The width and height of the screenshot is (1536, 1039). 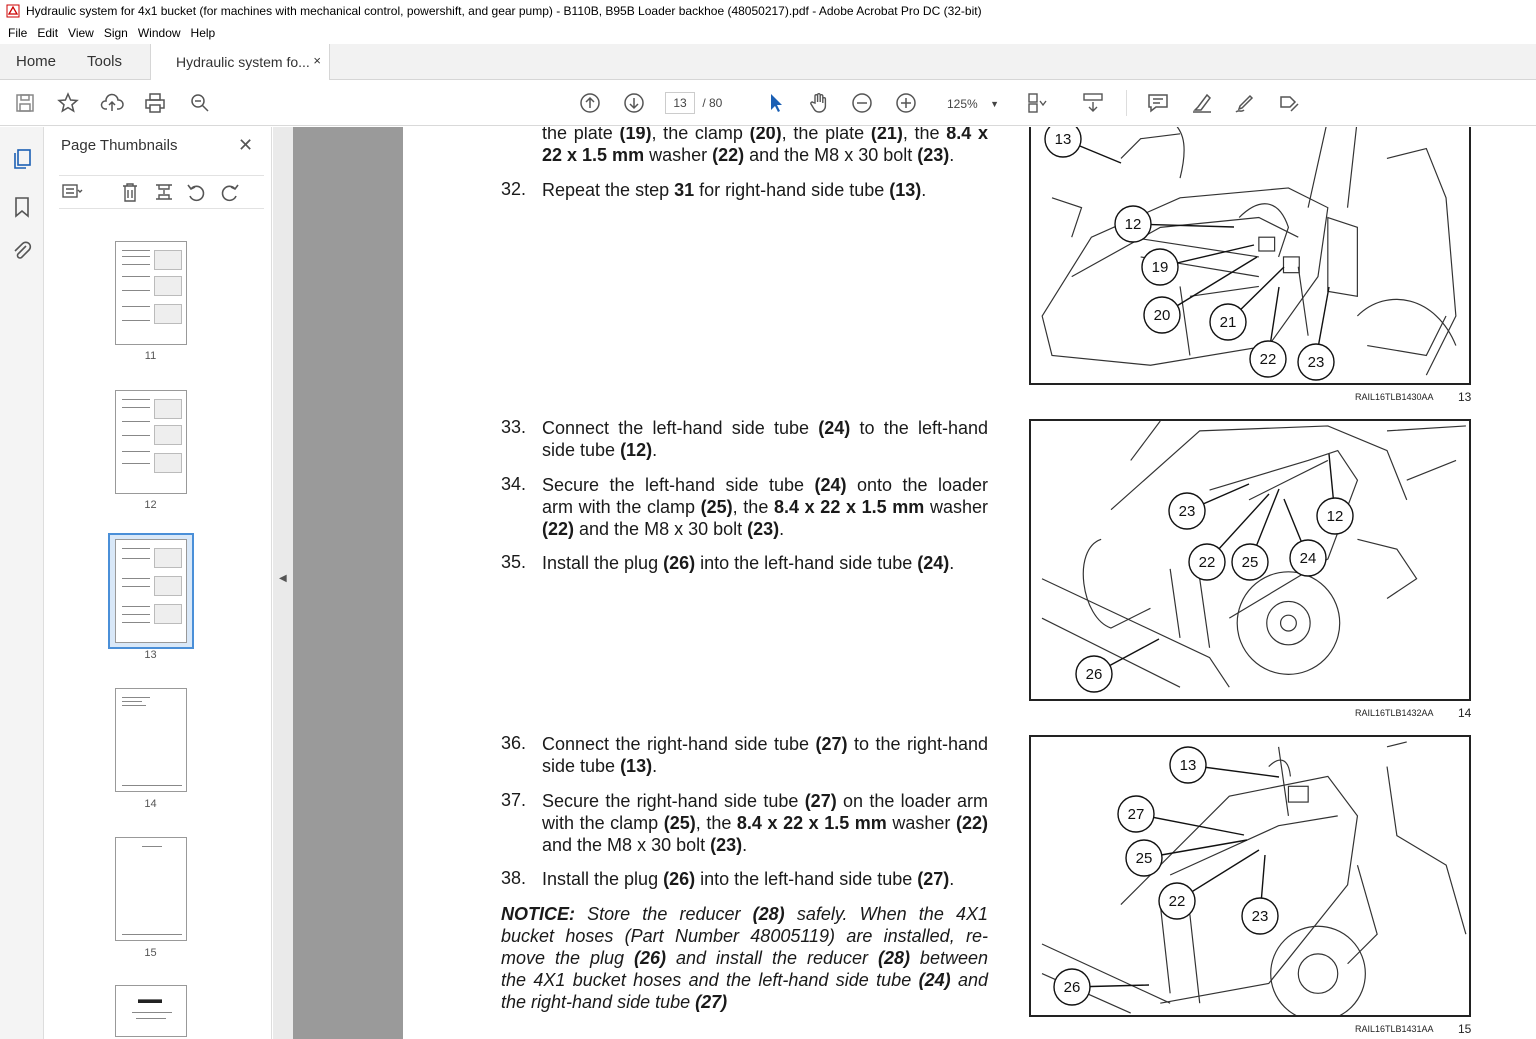 I want to click on zoom-out-icon, so click(x=862, y=103).